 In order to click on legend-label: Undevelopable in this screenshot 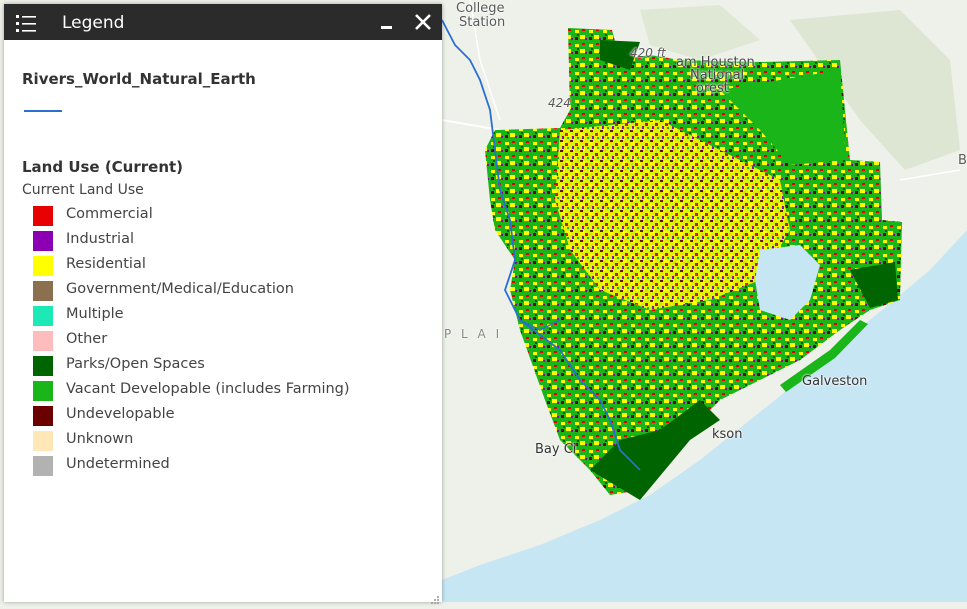, I will do `click(120, 414)`.